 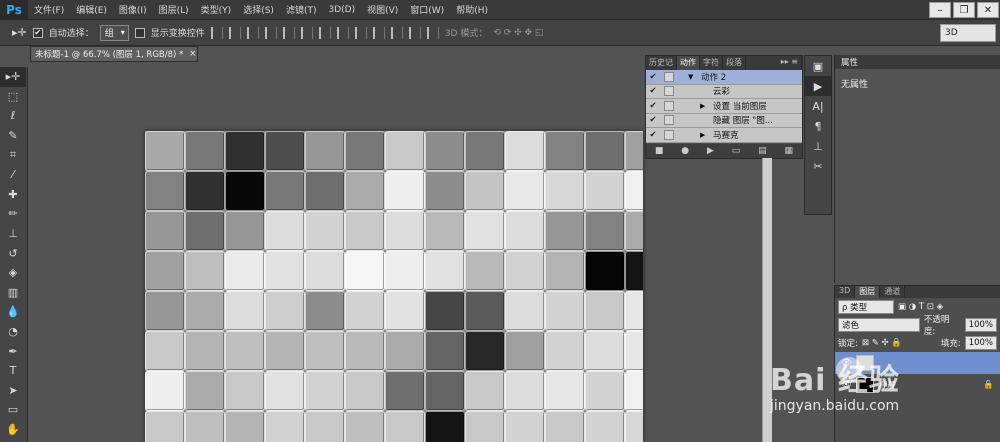 What do you see at coordinates (13, 195) in the screenshot?
I see `healing-brush-icon: ✚` at bounding box center [13, 195].